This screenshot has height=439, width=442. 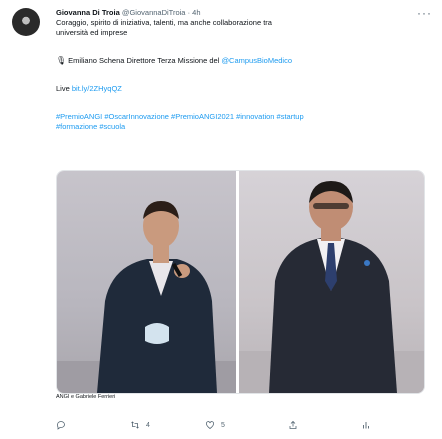 I want to click on live-link: bit.ly/2ZHyqQZ, so click(x=97, y=88).